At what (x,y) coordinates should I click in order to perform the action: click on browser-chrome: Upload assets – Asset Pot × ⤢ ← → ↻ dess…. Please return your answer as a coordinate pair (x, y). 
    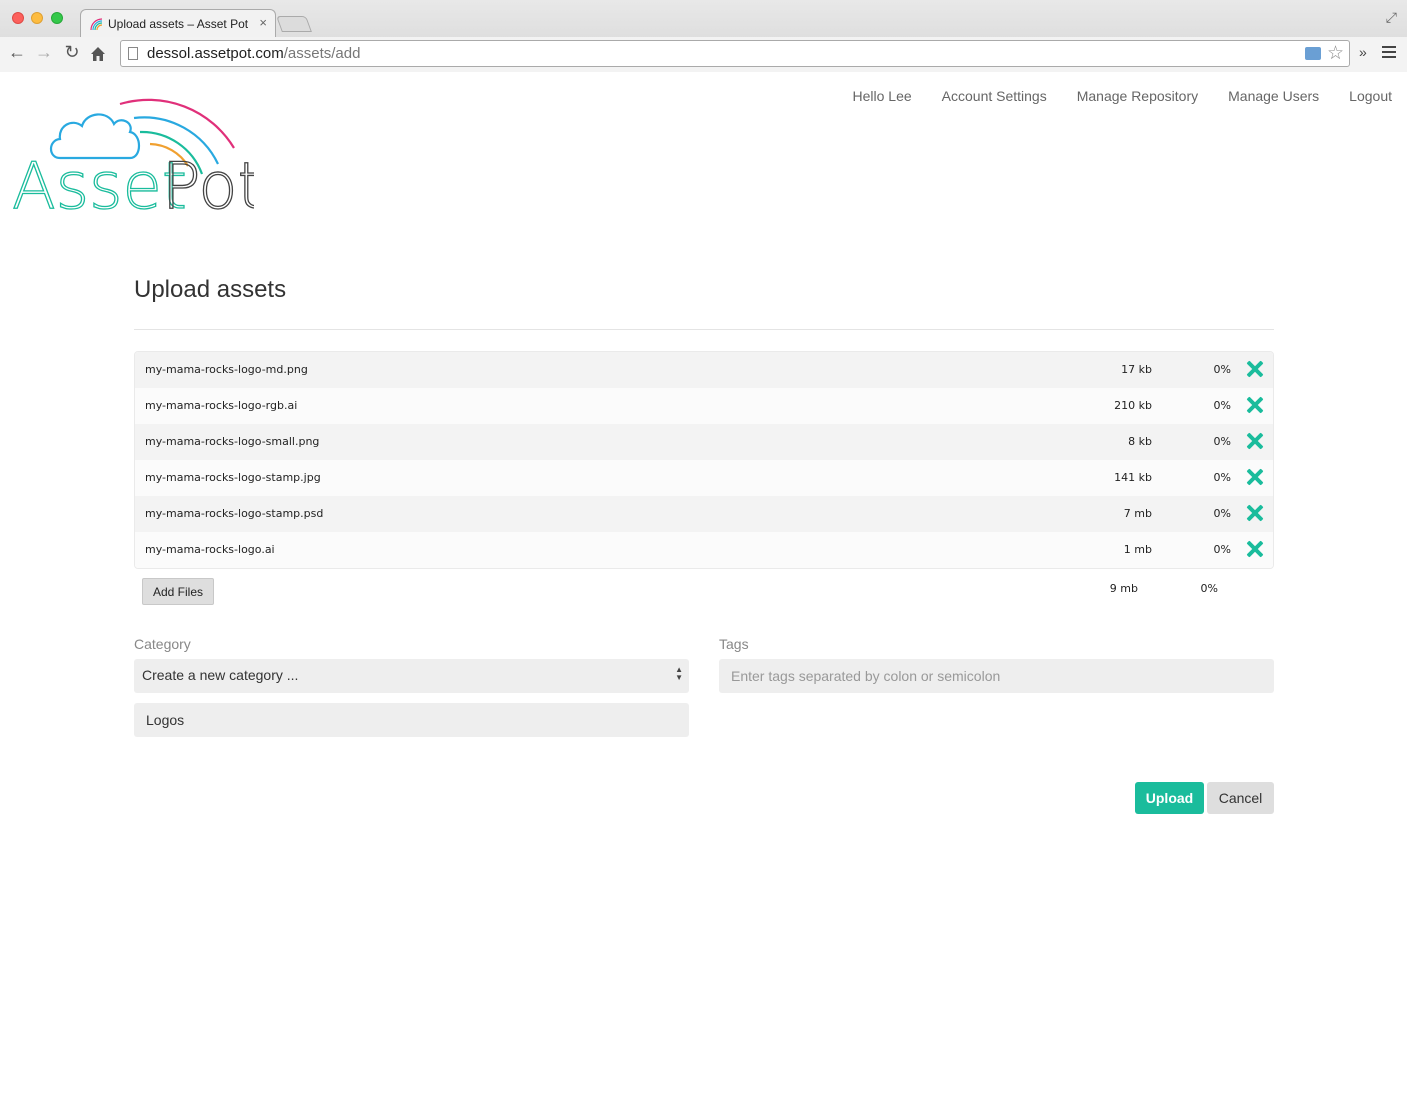
    Looking at the image, I should click on (703, 36).